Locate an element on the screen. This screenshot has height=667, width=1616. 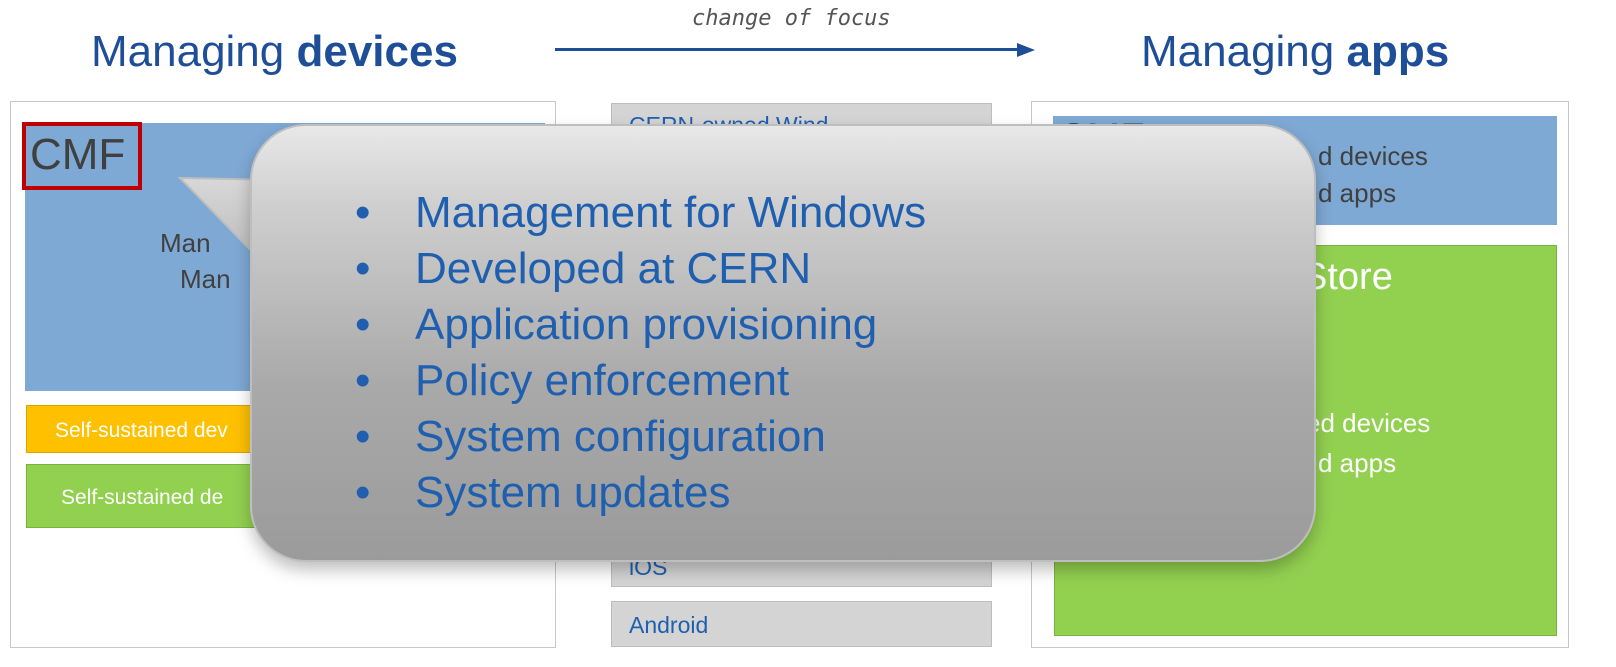
arrow-label: change of focus is located at coordinates (791, 18).